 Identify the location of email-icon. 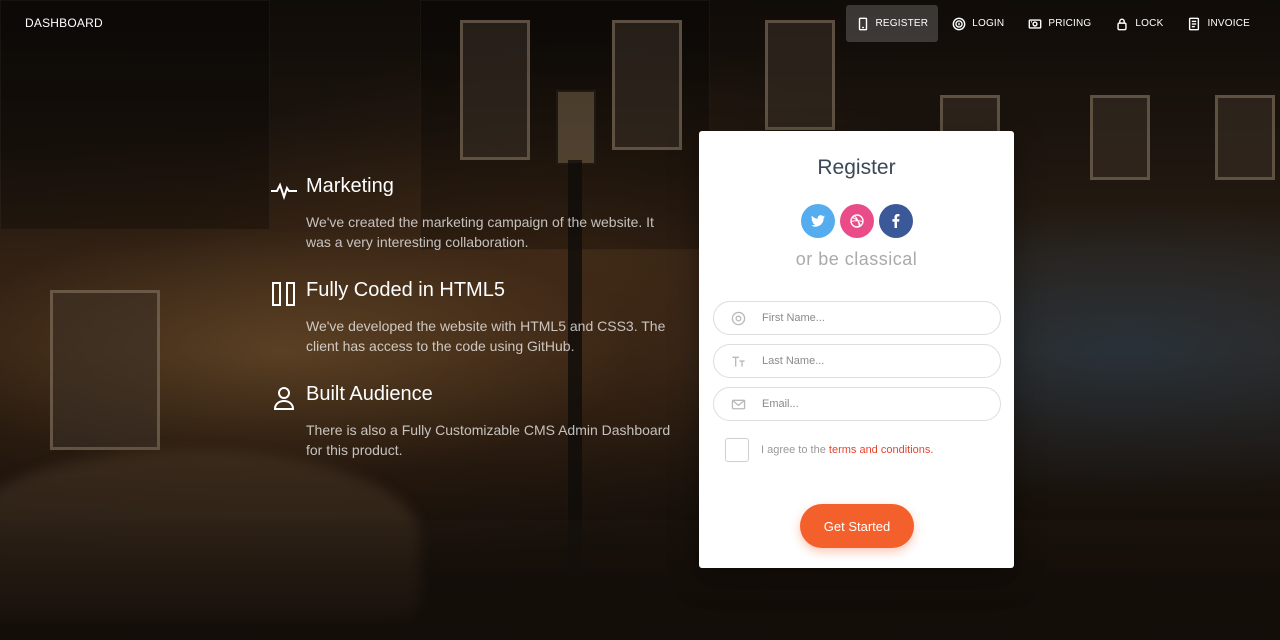
(738, 404).